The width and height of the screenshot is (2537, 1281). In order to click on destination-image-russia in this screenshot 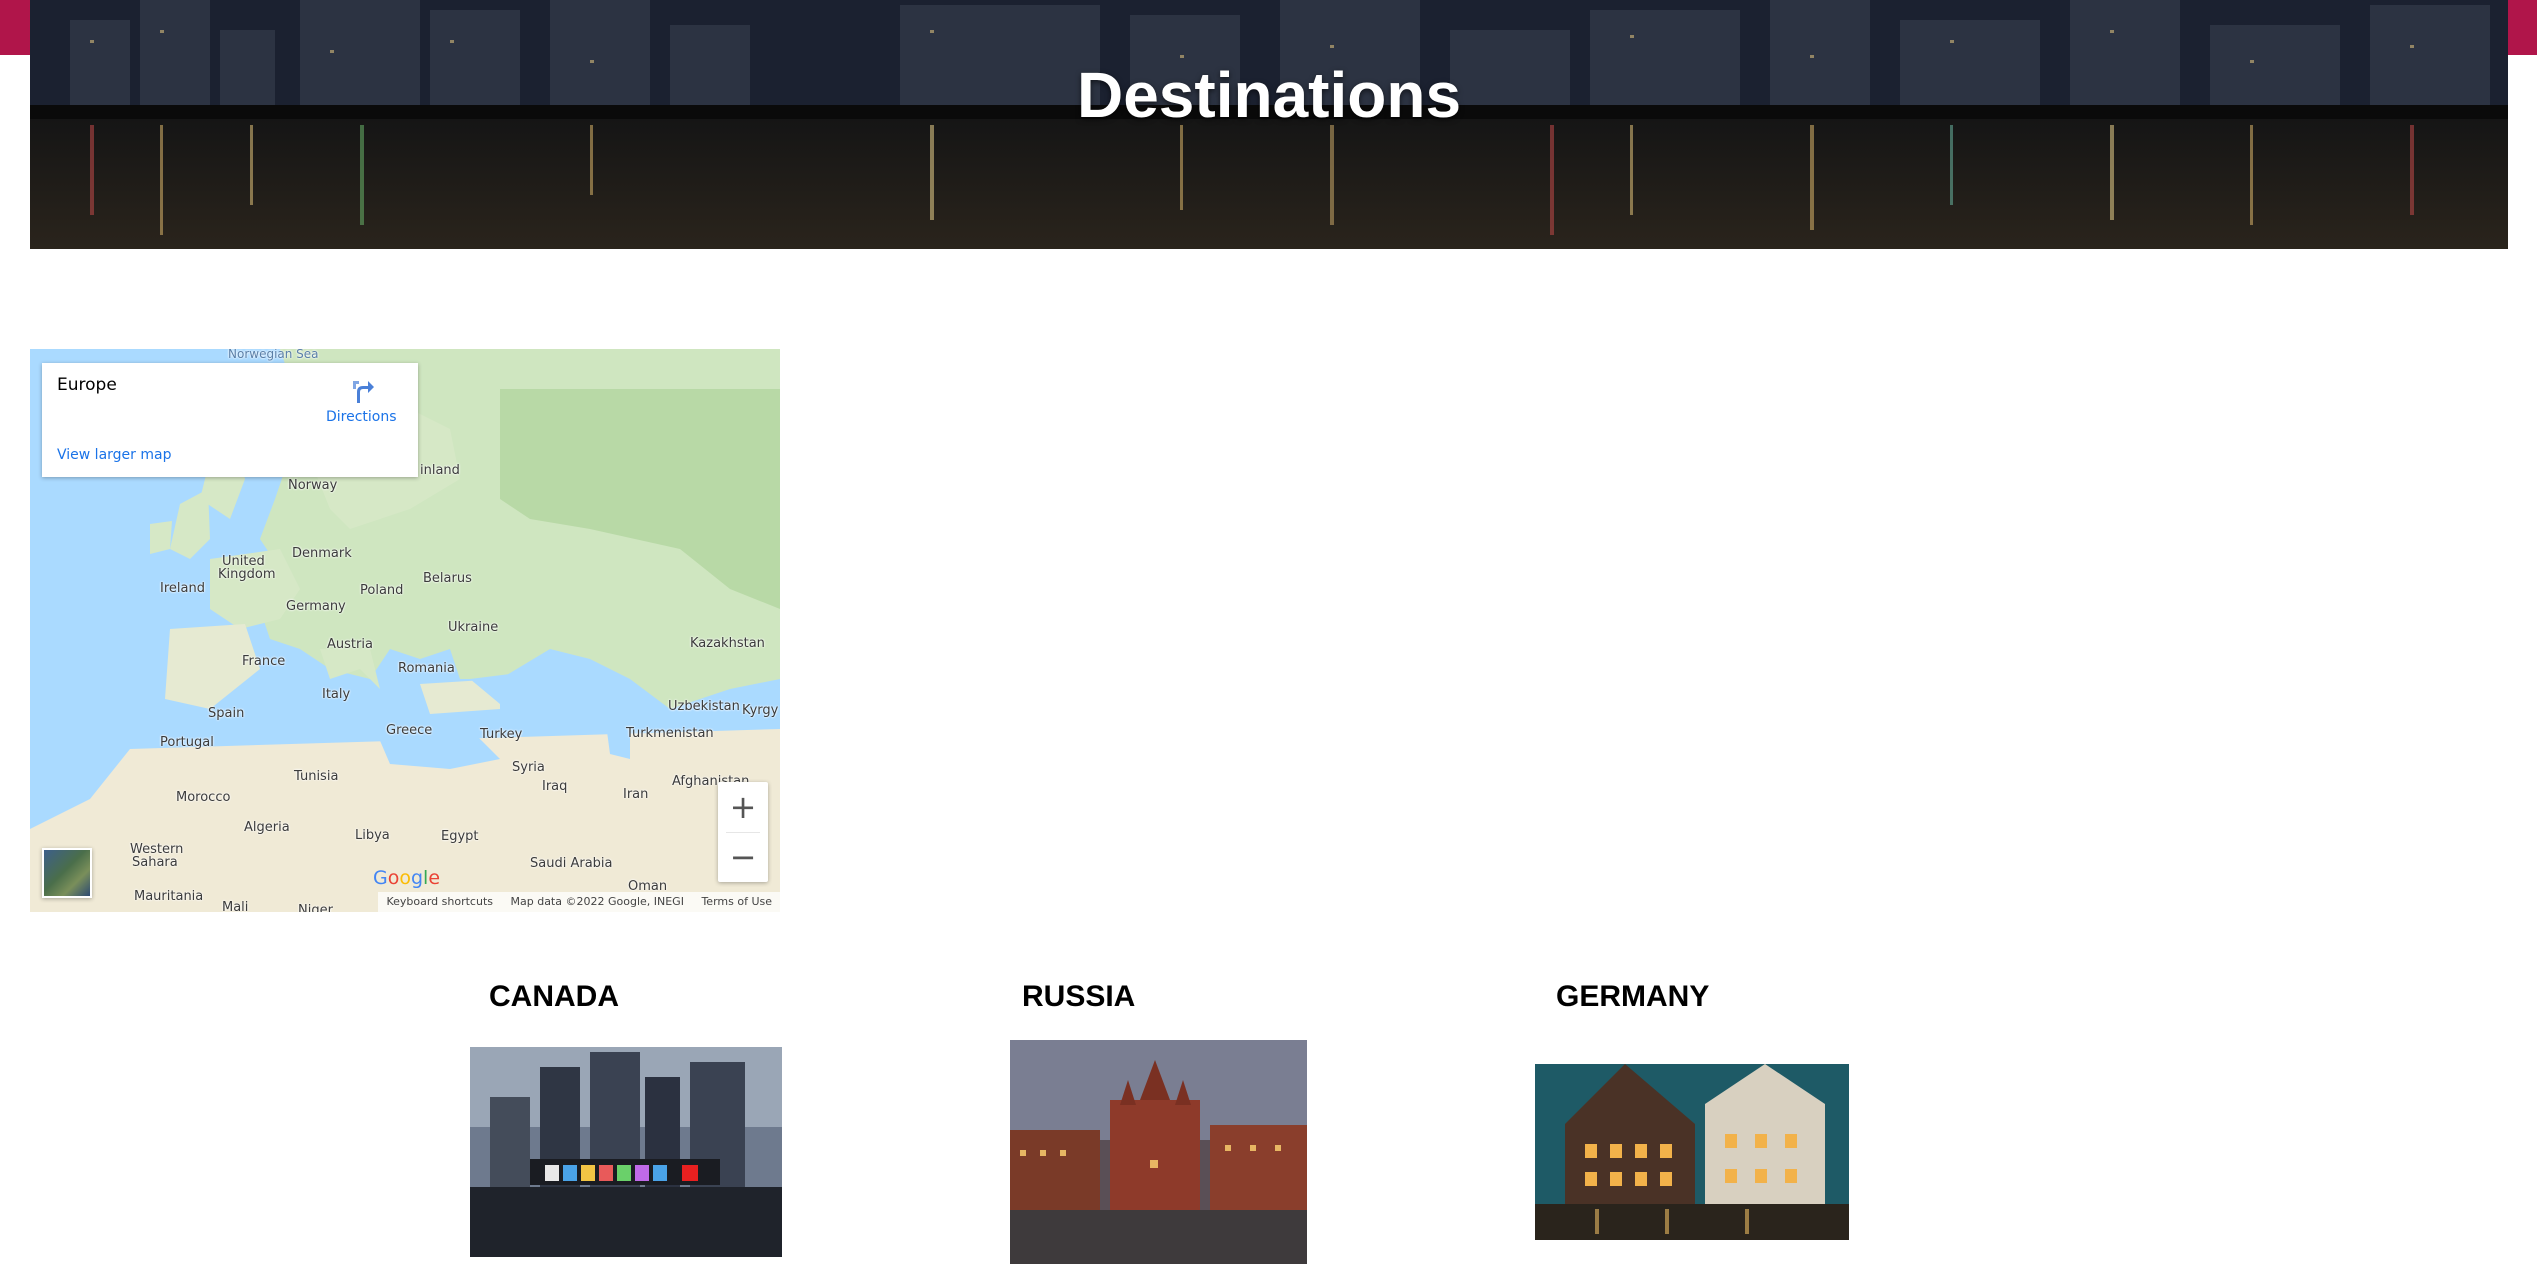, I will do `click(1158, 1152)`.